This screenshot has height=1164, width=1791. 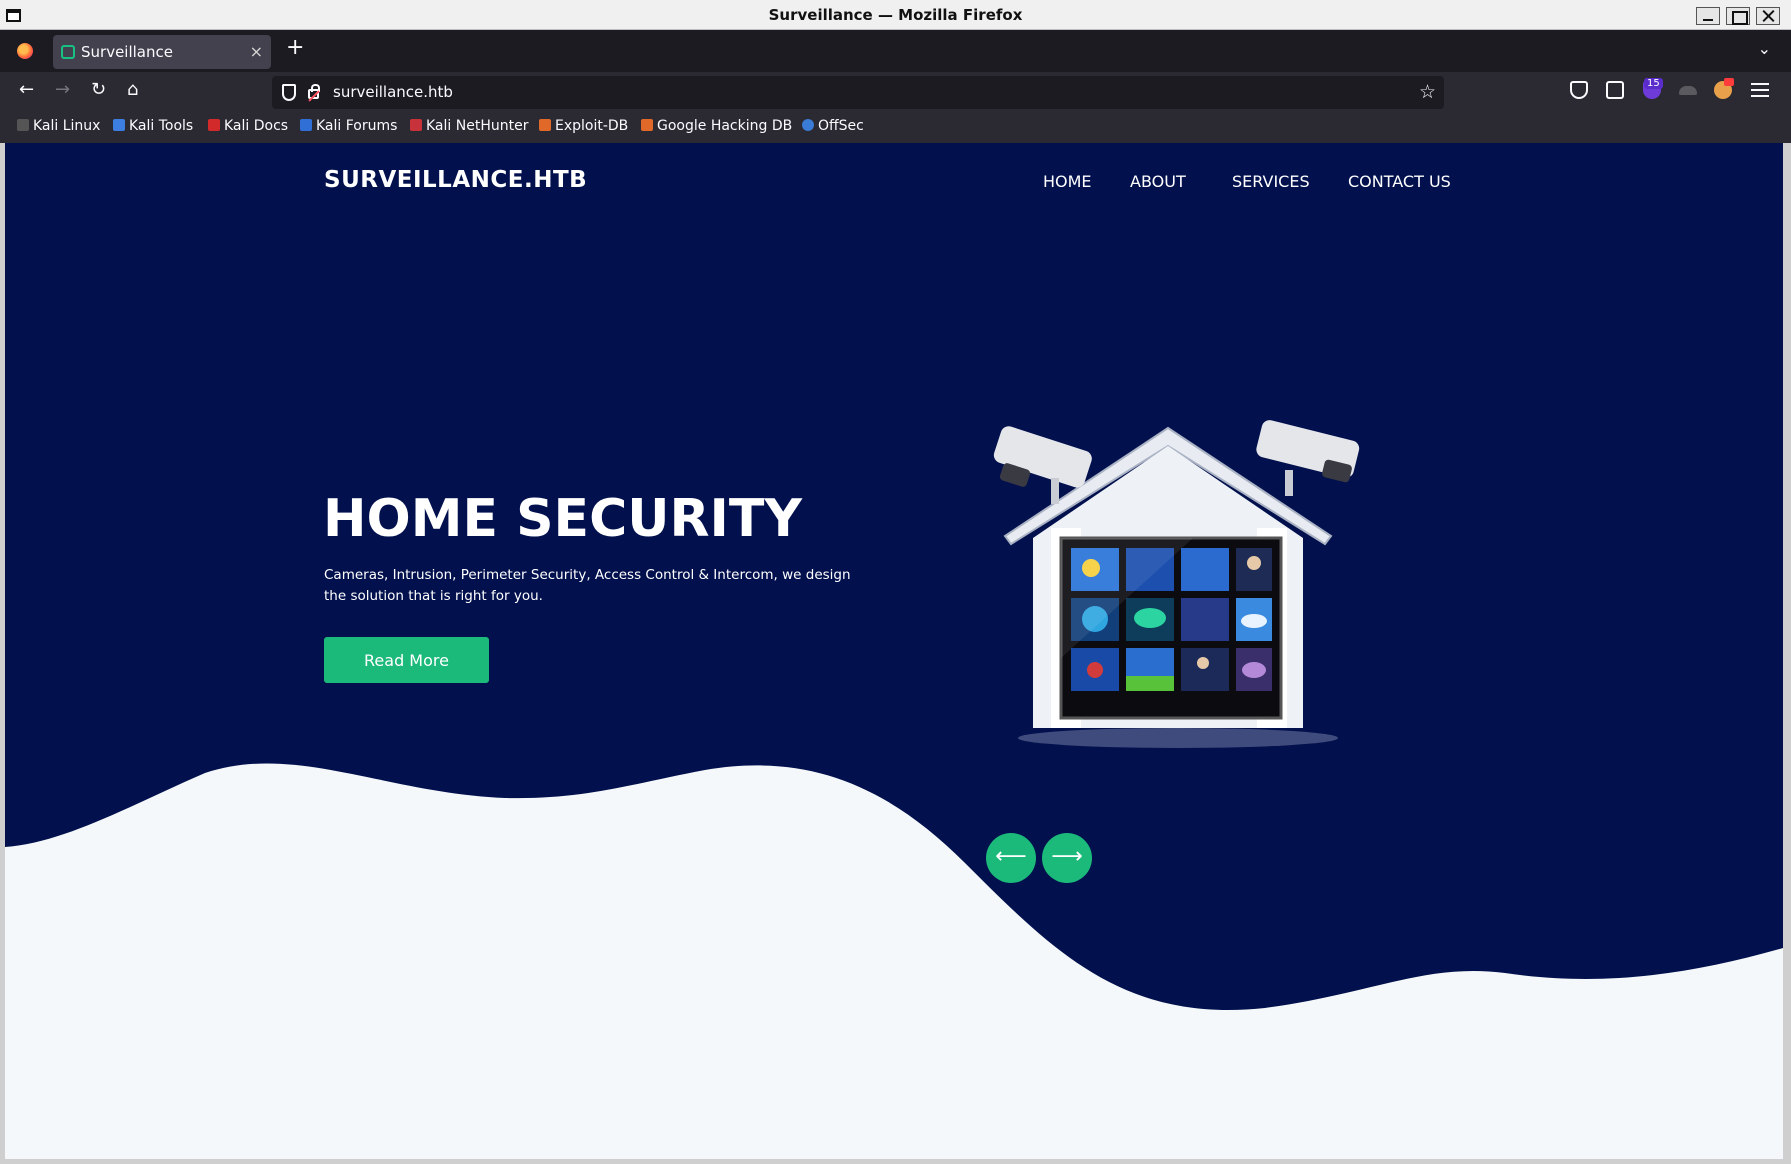 I want to click on nav-services: SERVICES, so click(x=1271, y=181).